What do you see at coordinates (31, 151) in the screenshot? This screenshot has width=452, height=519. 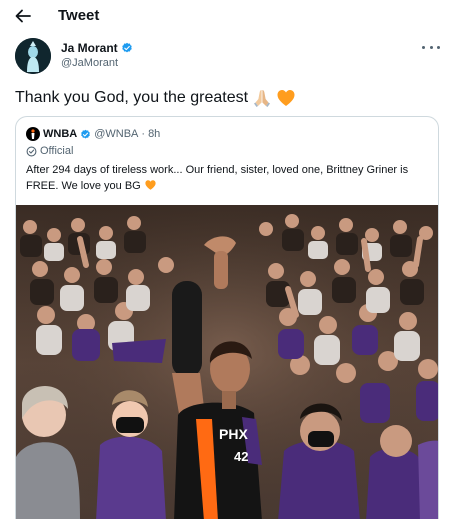 I see `official-badge-icon` at bounding box center [31, 151].